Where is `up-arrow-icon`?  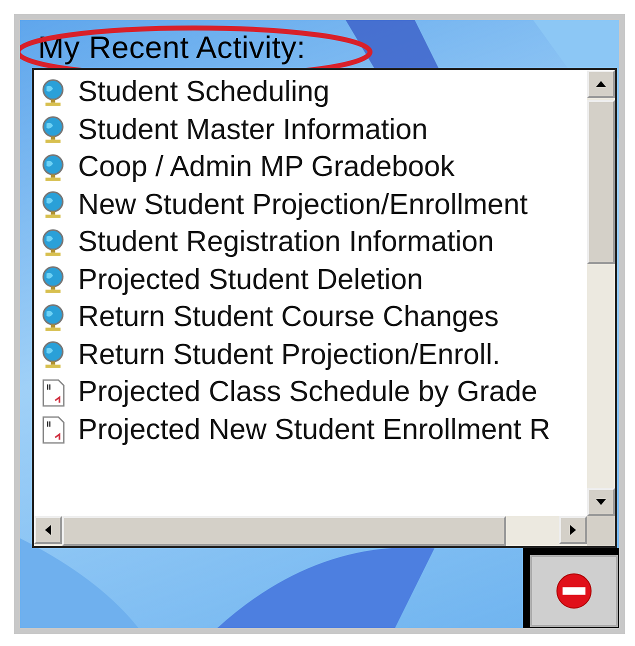 up-arrow-icon is located at coordinates (601, 84).